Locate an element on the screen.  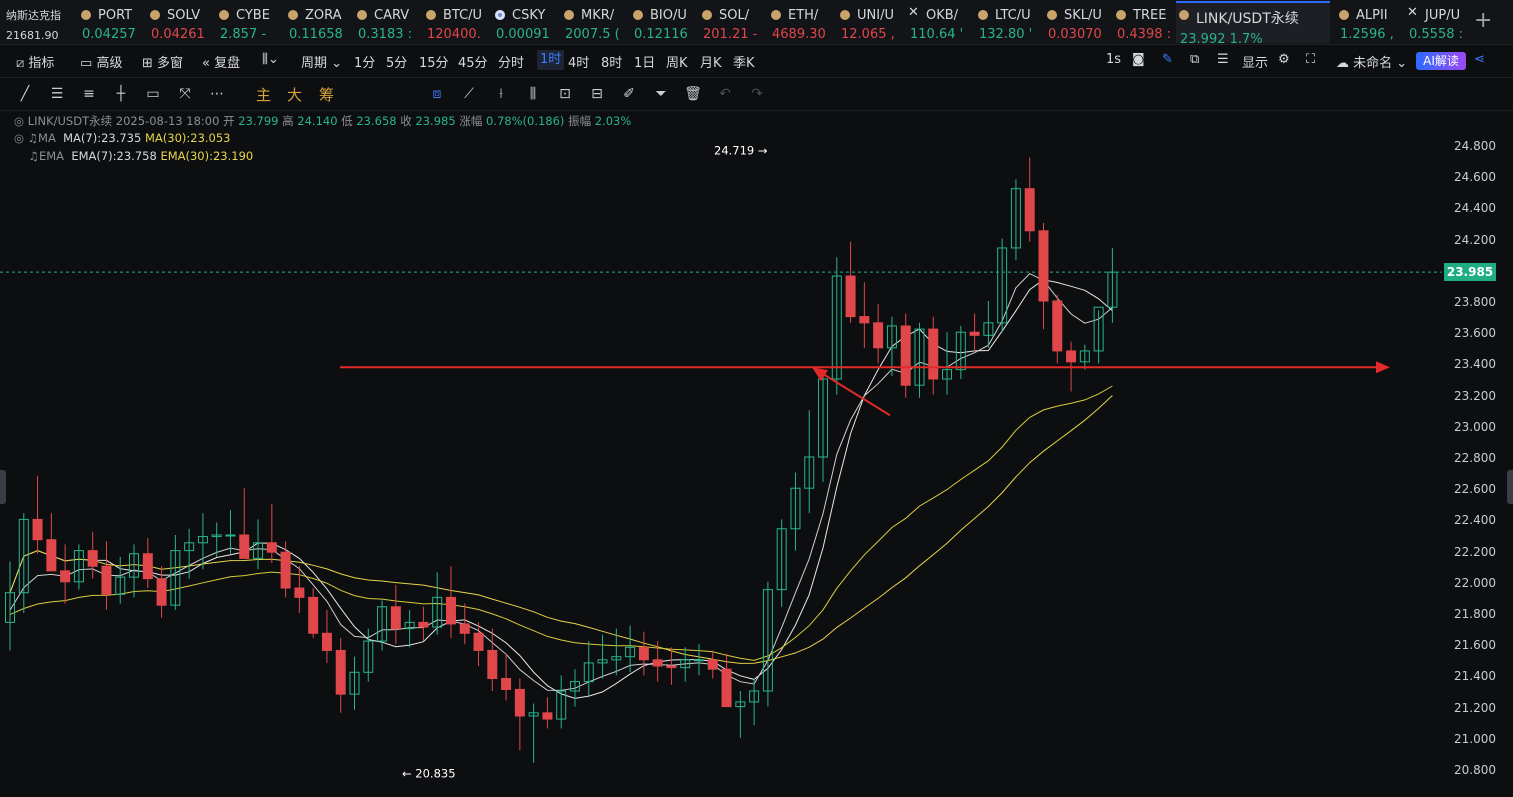
ticker-item: CYBE 2.857 - is located at coordinates (247, 23).